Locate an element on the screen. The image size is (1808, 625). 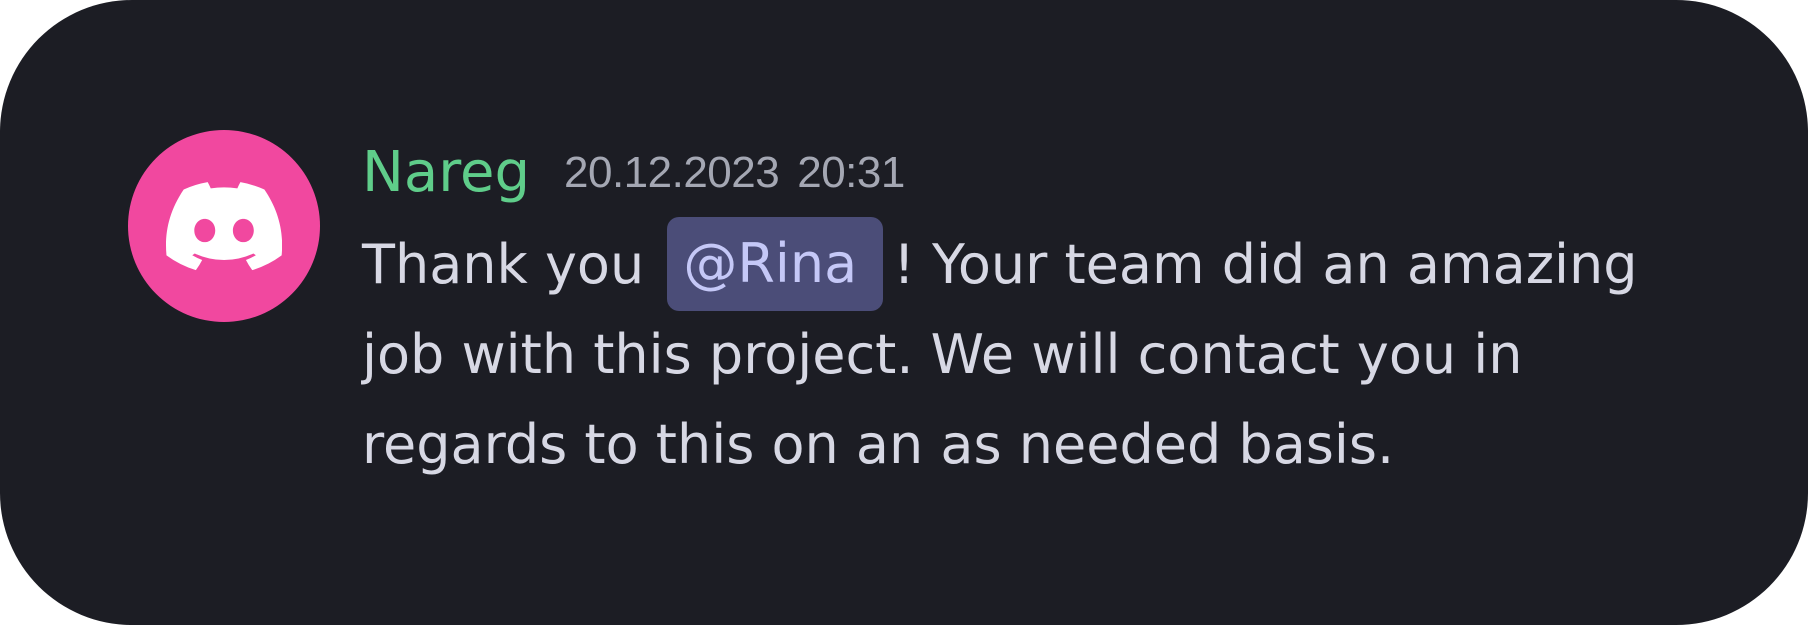
user-mention: @Rina is located at coordinates (775, 264).